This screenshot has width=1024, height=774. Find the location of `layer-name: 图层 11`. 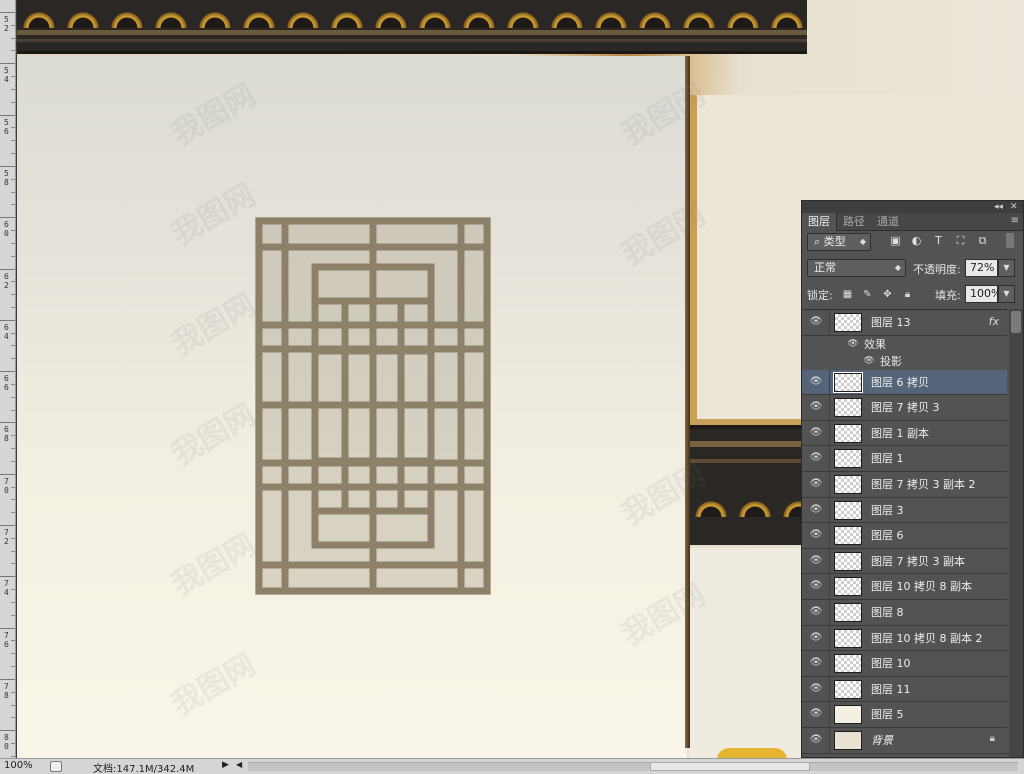

layer-name: 图层 11 is located at coordinates (891, 689).